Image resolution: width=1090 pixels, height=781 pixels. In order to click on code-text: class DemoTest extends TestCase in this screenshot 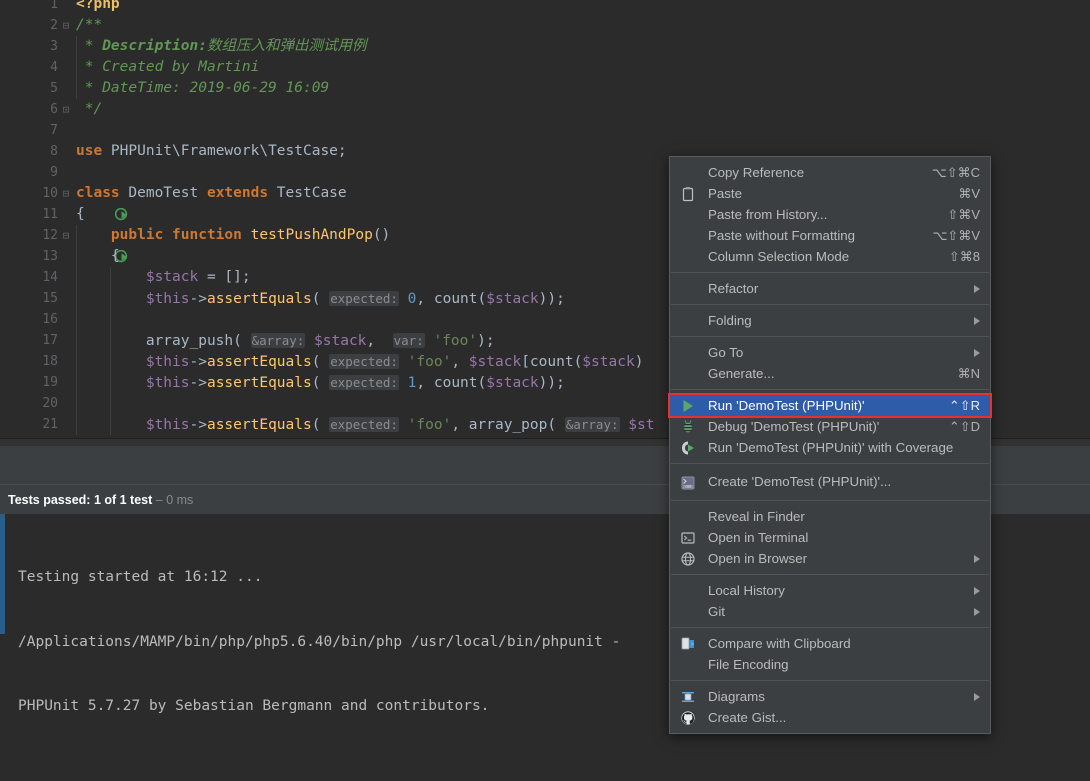, I will do `click(211, 193)`.